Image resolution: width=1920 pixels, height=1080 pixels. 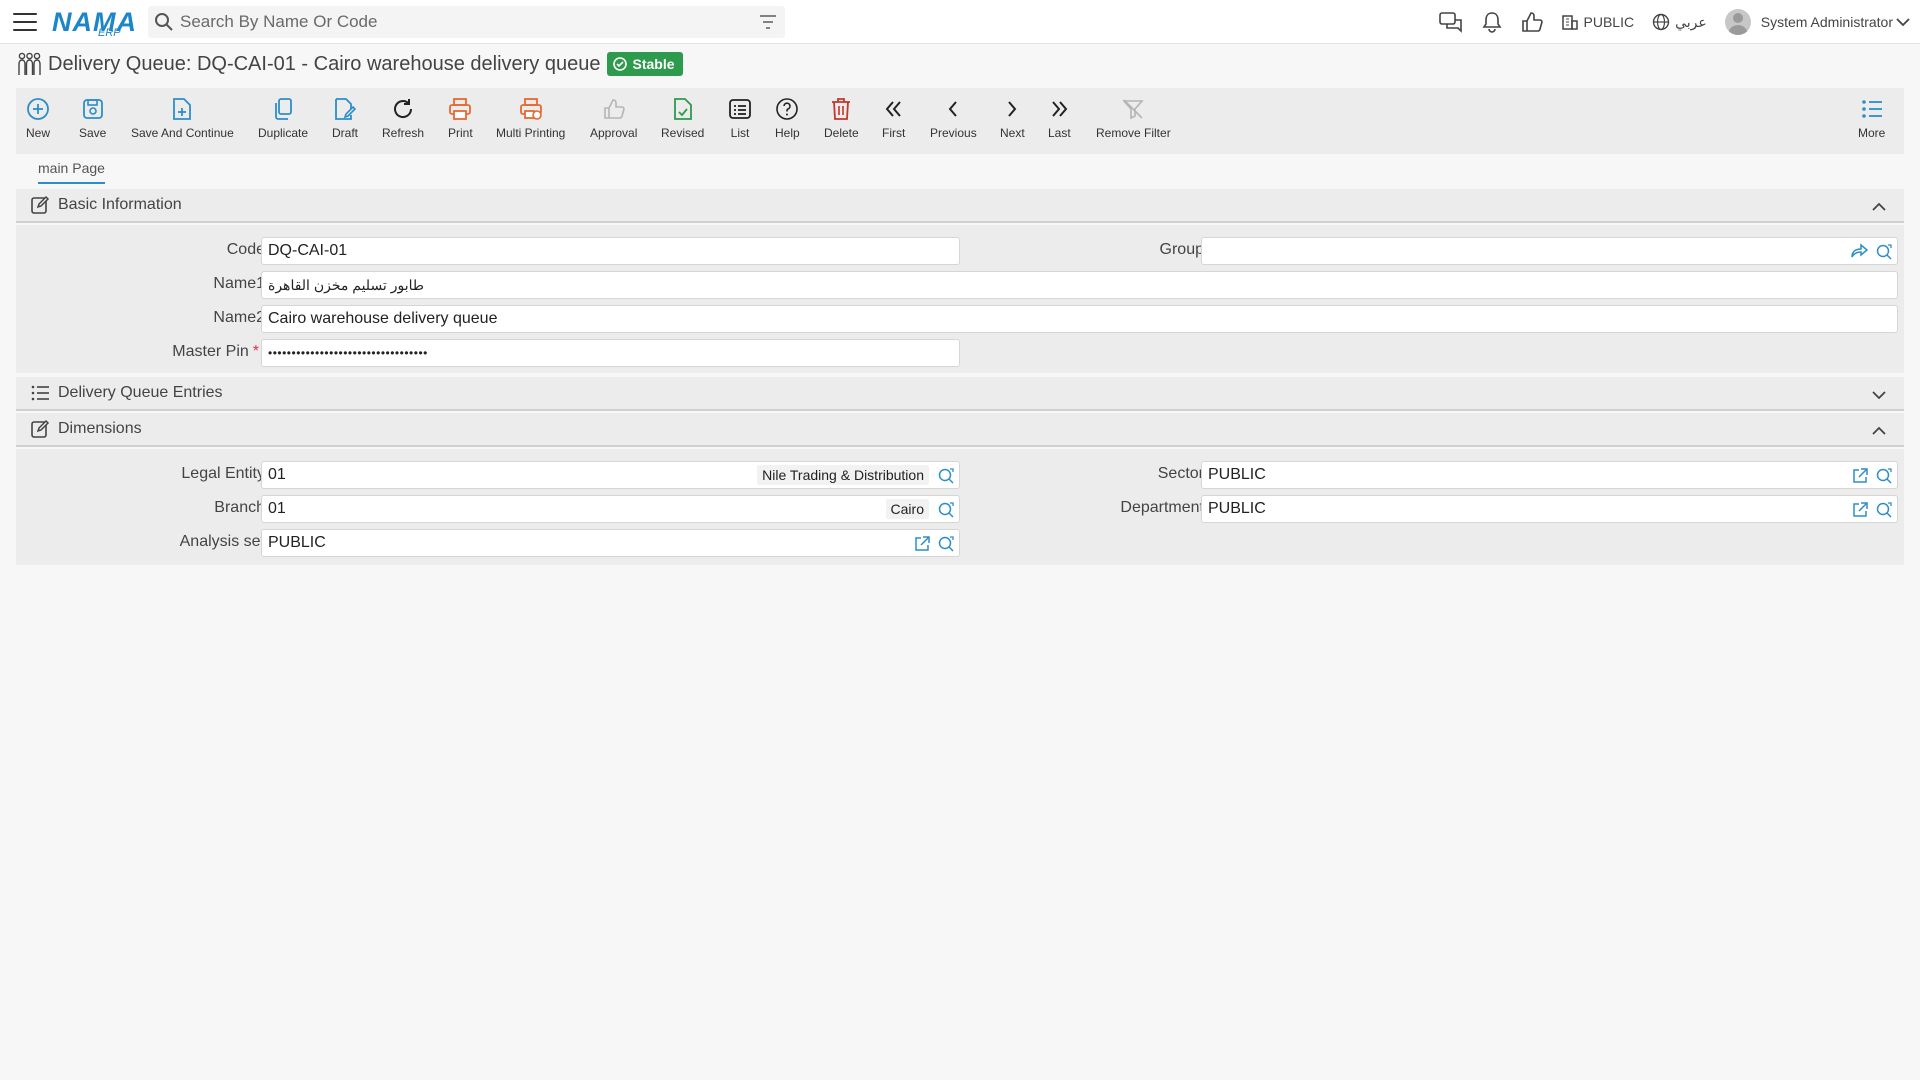 What do you see at coordinates (1059, 114) in the screenshot?
I see `last-button: Last` at bounding box center [1059, 114].